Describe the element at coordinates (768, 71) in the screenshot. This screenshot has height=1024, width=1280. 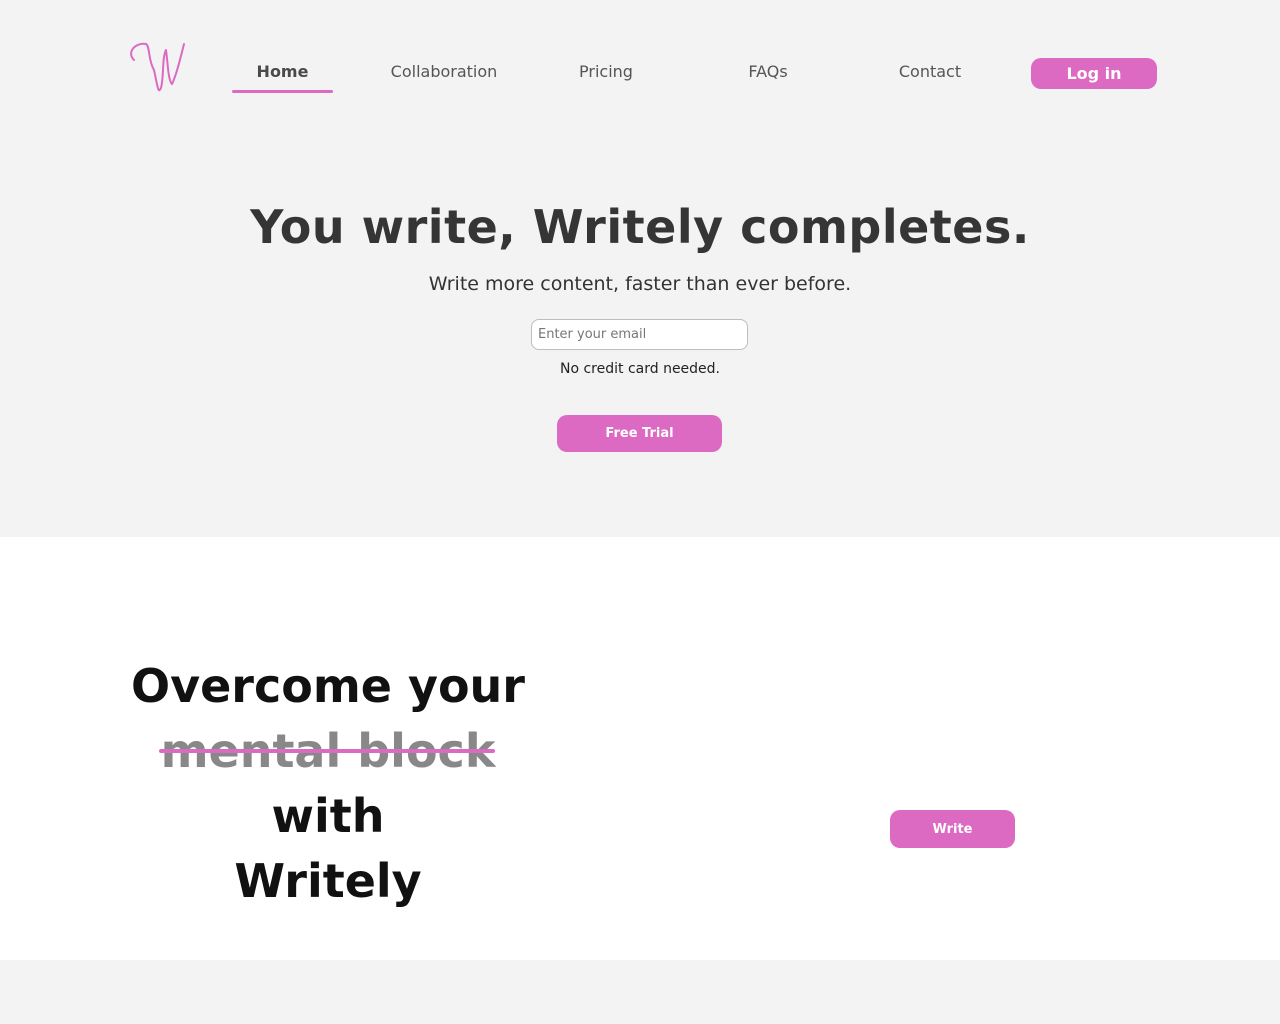
I see `nav-faqs-label: FAQs` at that location.